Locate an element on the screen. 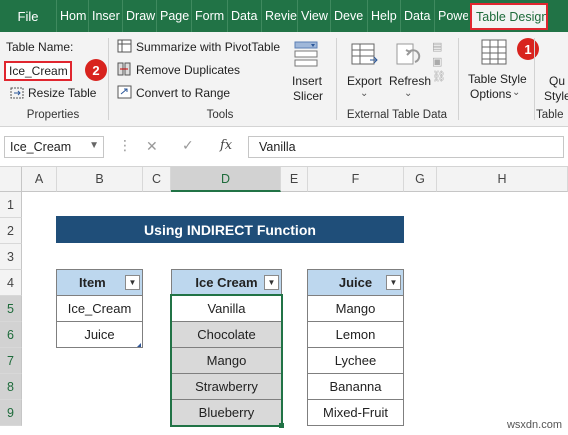  refresh-icon is located at coordinates (409, 54).